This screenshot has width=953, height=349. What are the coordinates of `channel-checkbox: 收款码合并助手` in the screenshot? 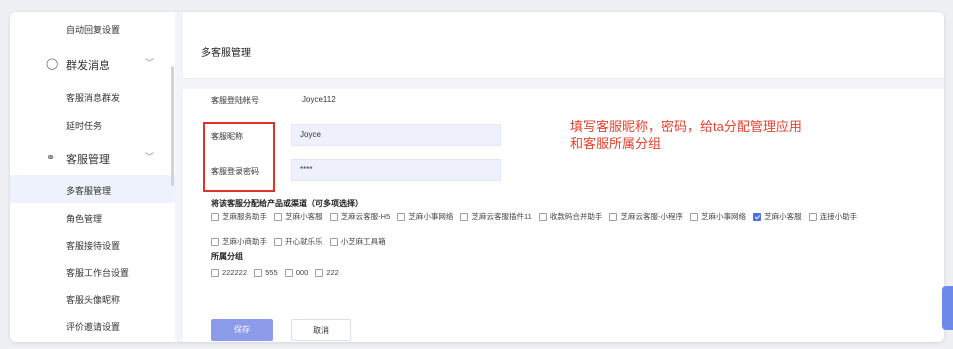 It's located at (570, 216).